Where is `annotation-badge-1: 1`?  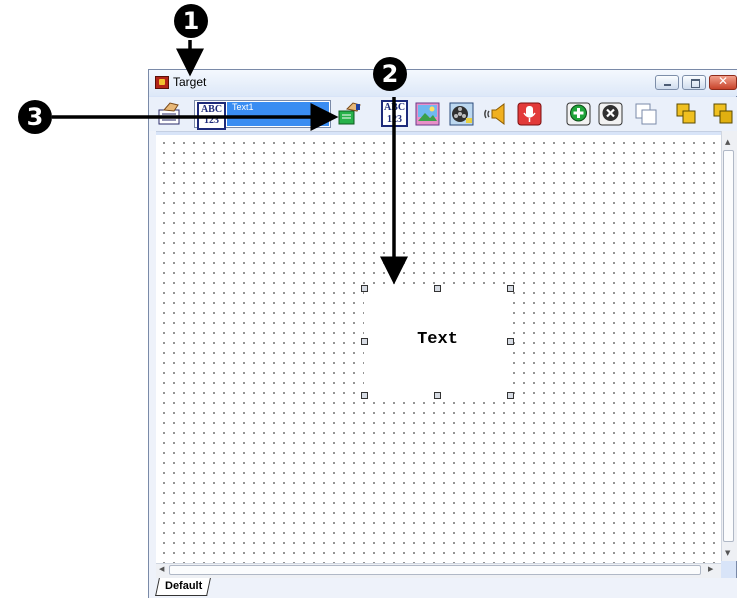
annotation-badge-1: 1 is located at coordinates (191, 21).